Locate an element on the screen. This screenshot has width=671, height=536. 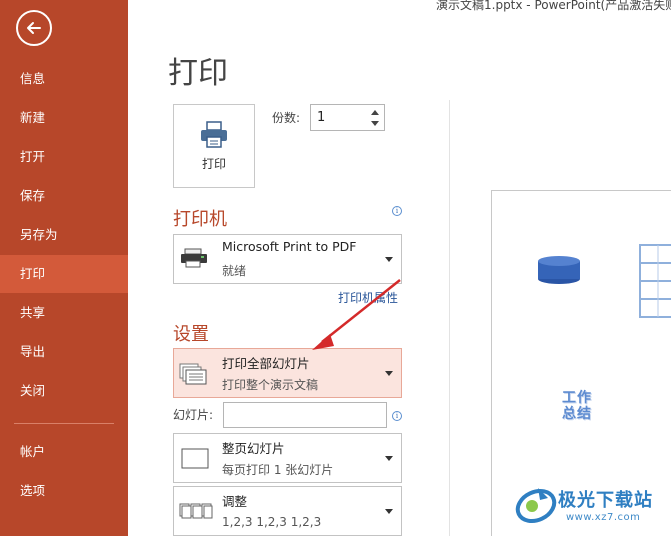
printer-dropdown: Microsoft Print to PDF 就绪 is located at coordinates (287, 259).